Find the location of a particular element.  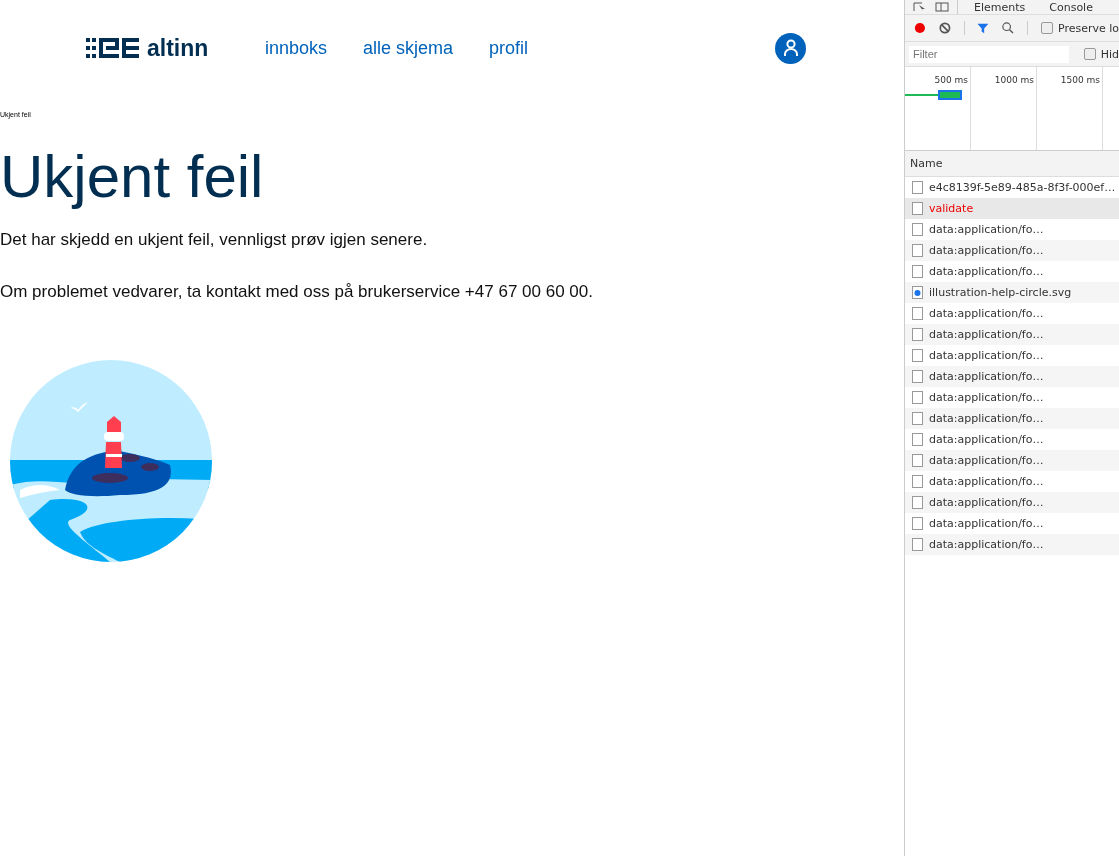

hide-checkbox is located at coordinates (1089, 54).